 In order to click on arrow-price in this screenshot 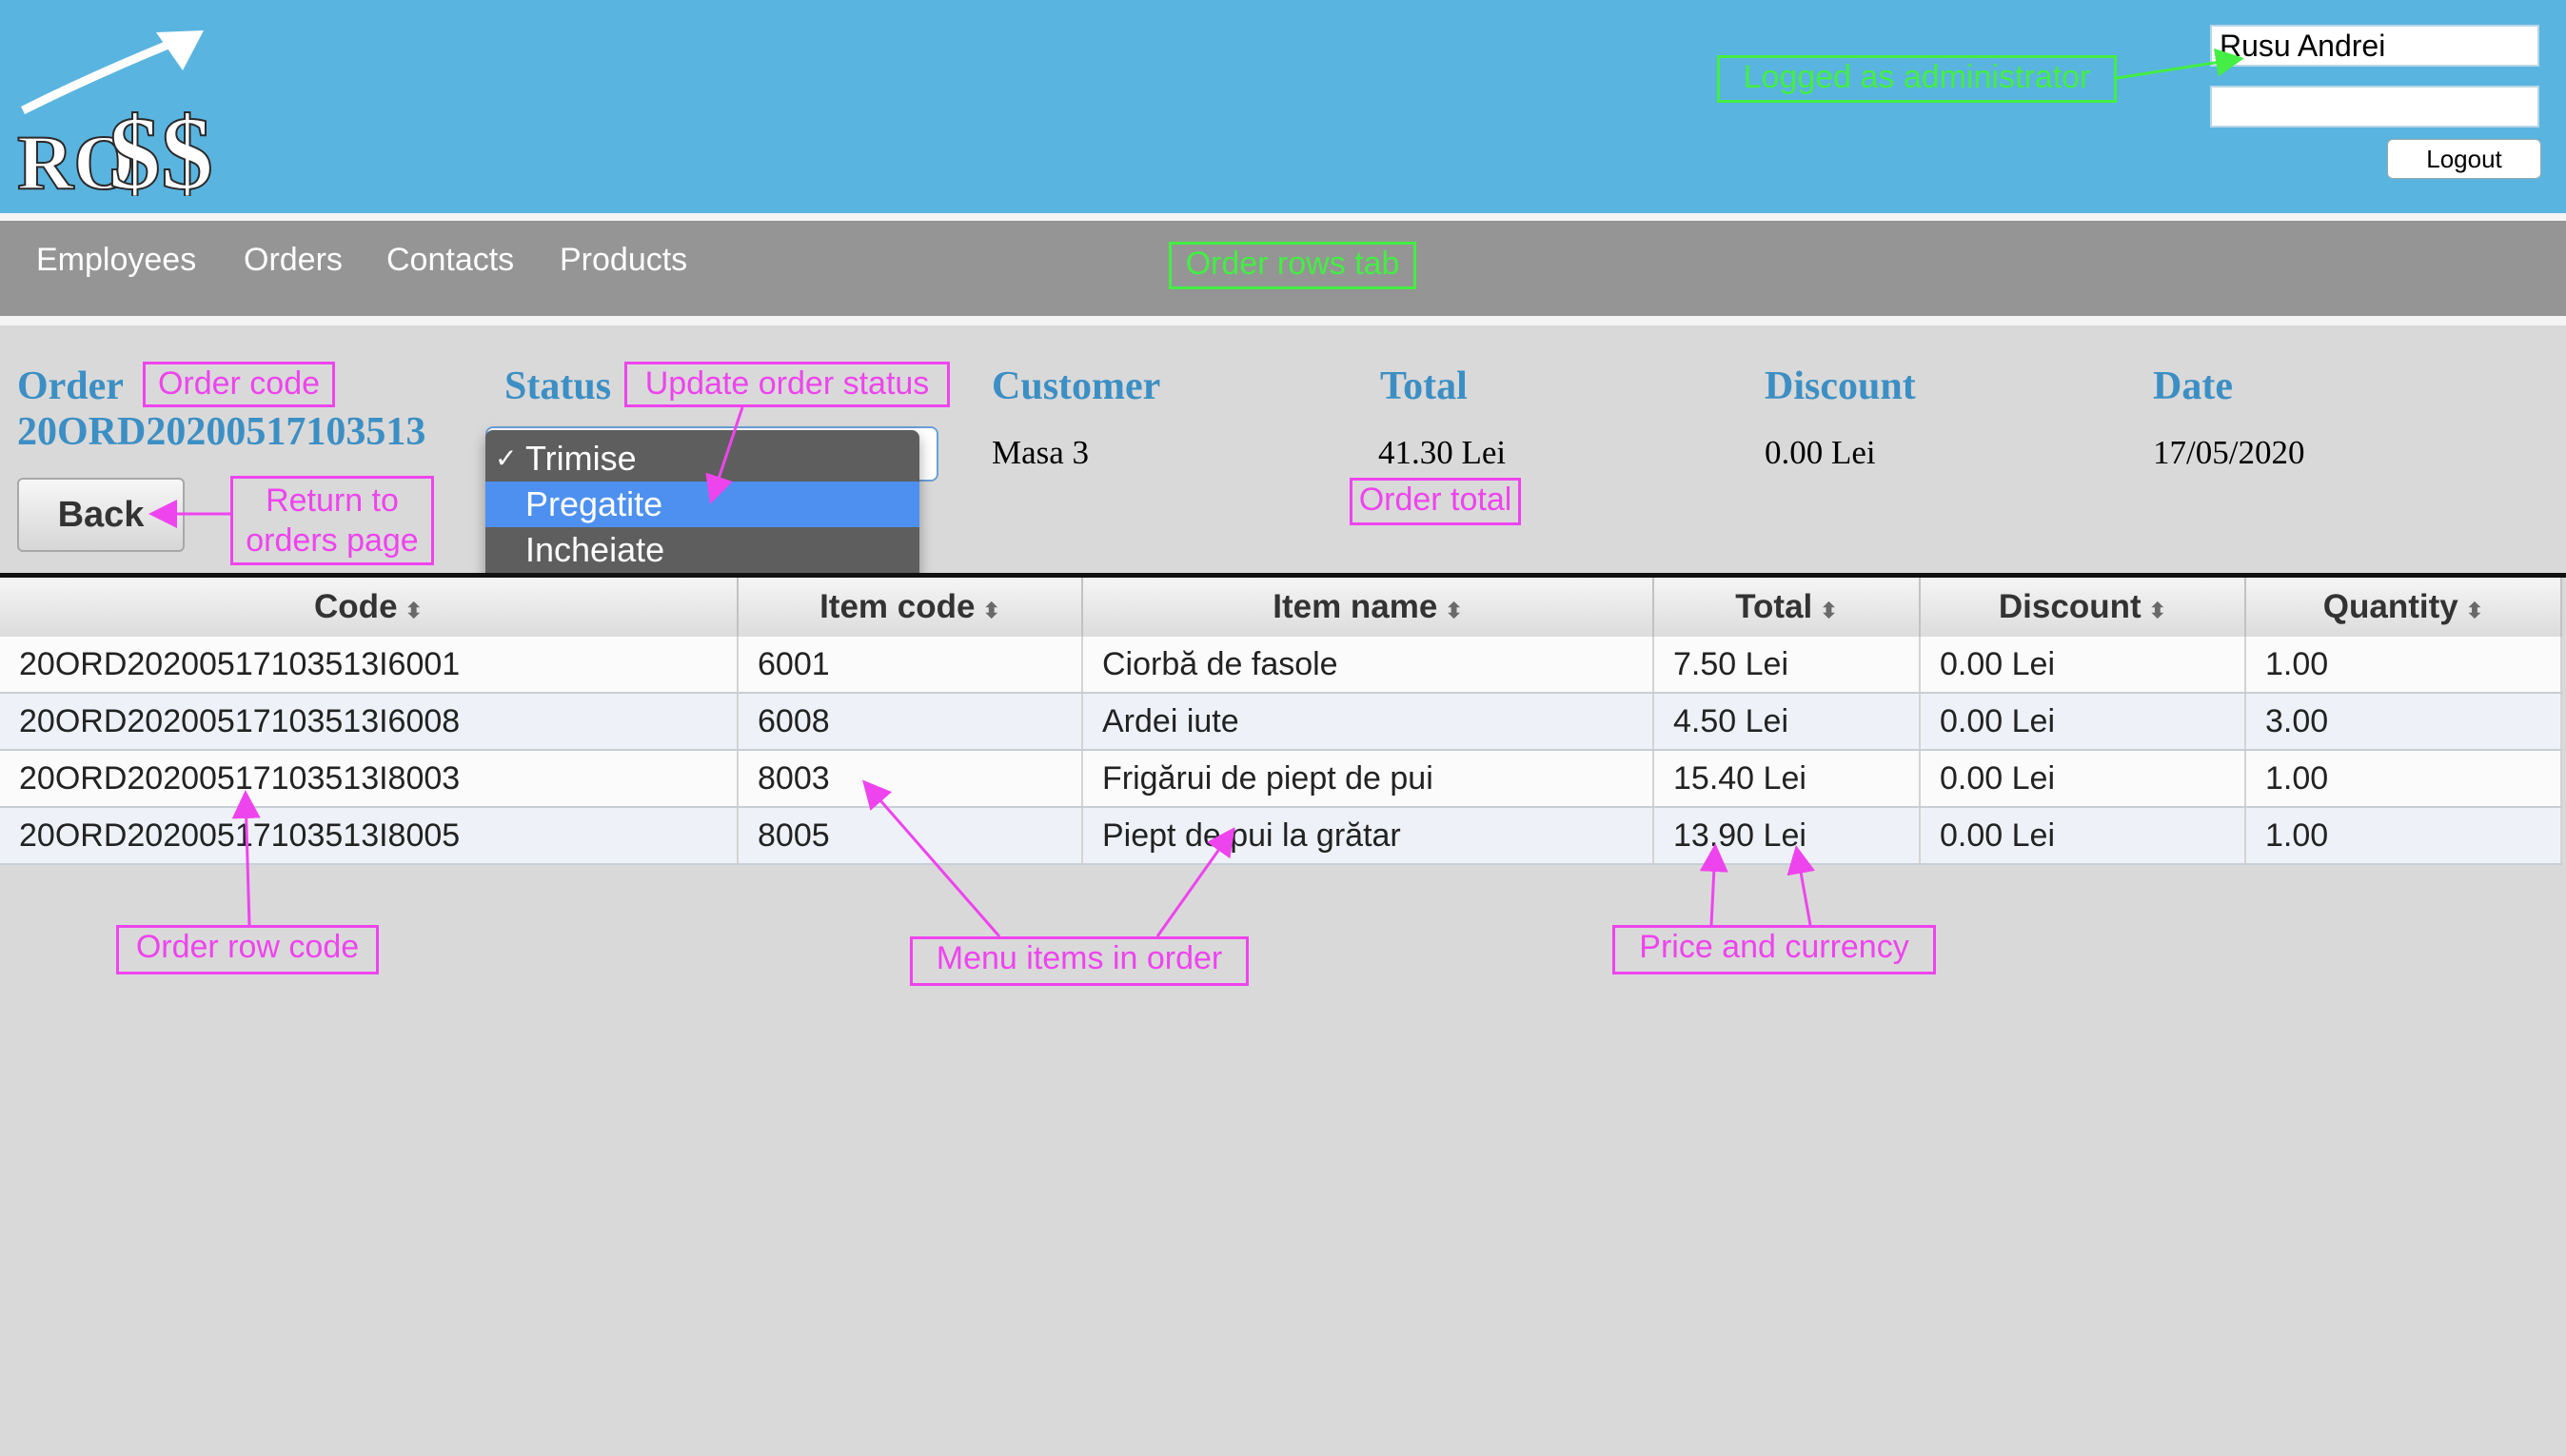, I will do `click(1714, 884)`.